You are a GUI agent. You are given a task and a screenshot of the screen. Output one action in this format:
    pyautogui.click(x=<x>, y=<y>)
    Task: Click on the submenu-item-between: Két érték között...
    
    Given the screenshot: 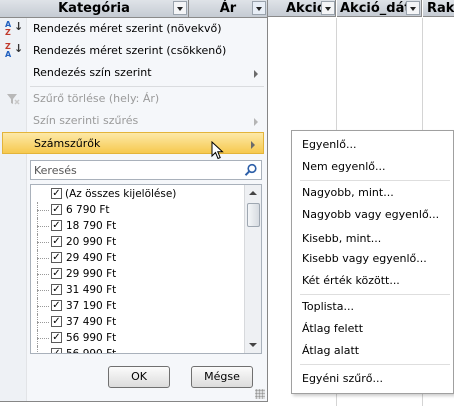 What is the action you would take?
    pyautogui.click(x=351, y=281)
    